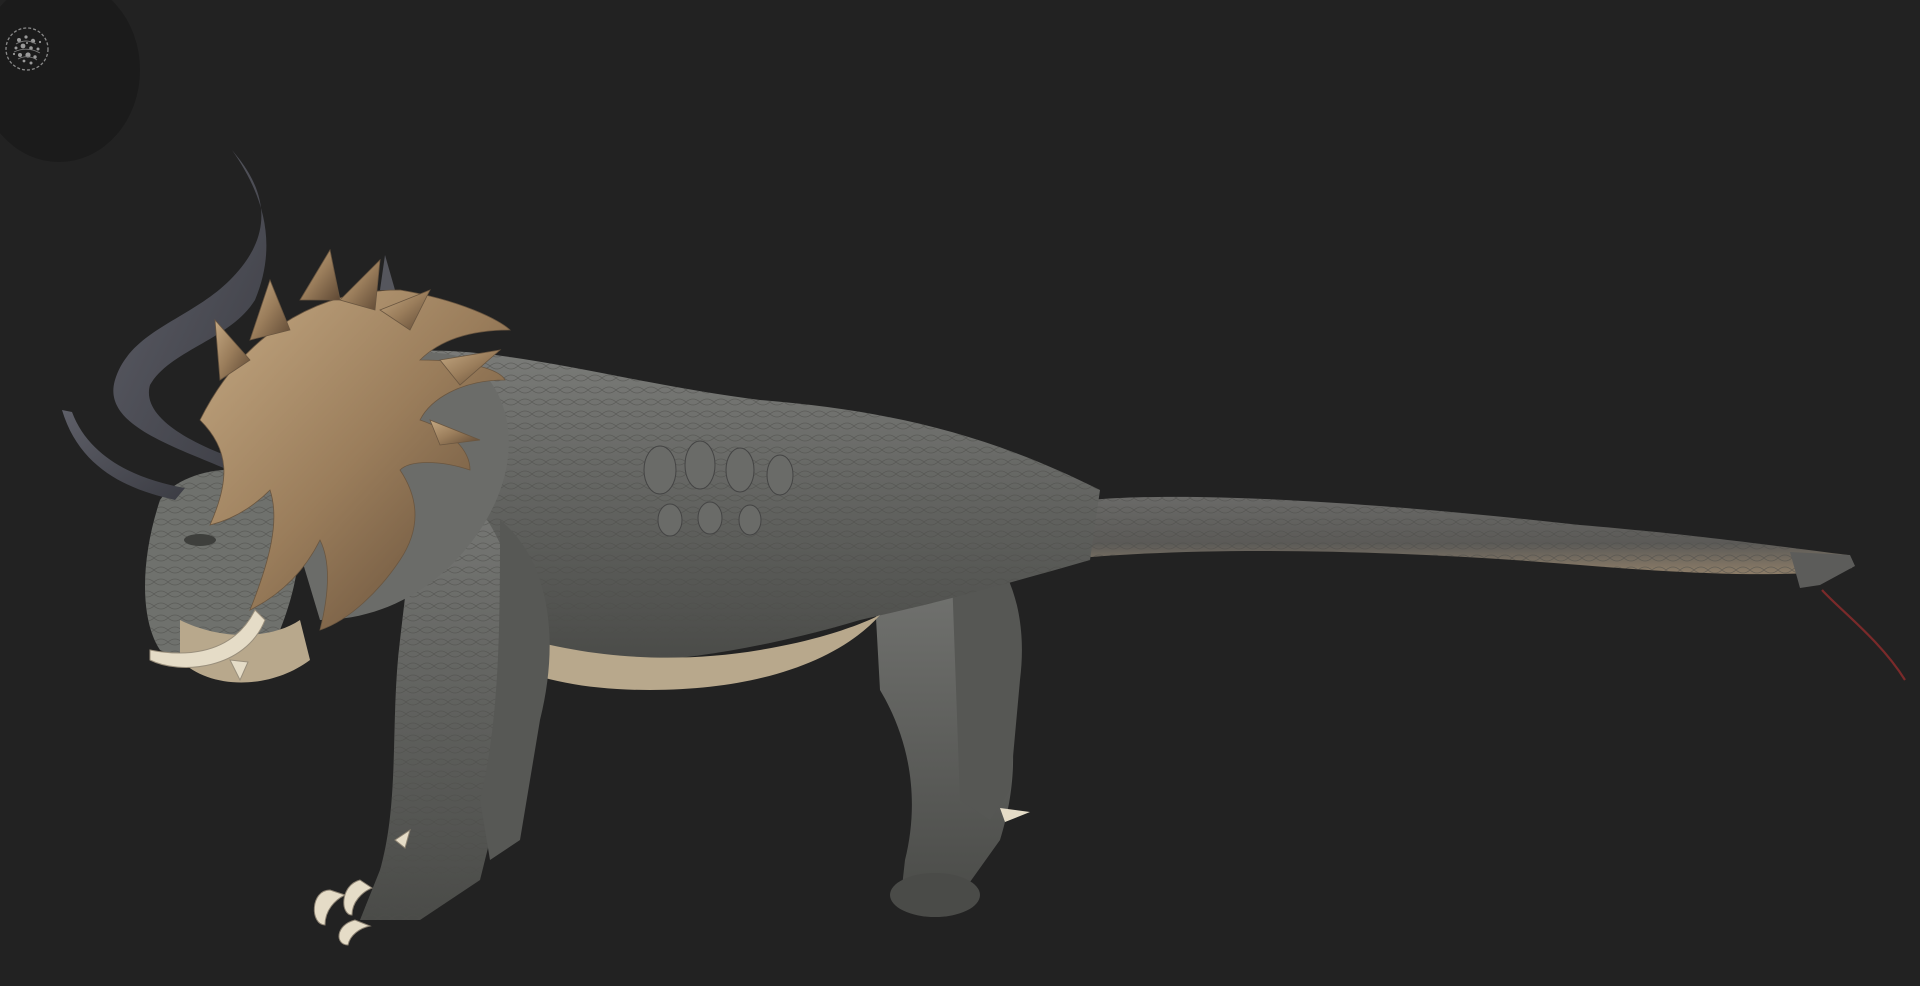 Image resolution: width=1920 pixels, height=986 pixels. I want to click on hind-claw, so click(1015, 815).